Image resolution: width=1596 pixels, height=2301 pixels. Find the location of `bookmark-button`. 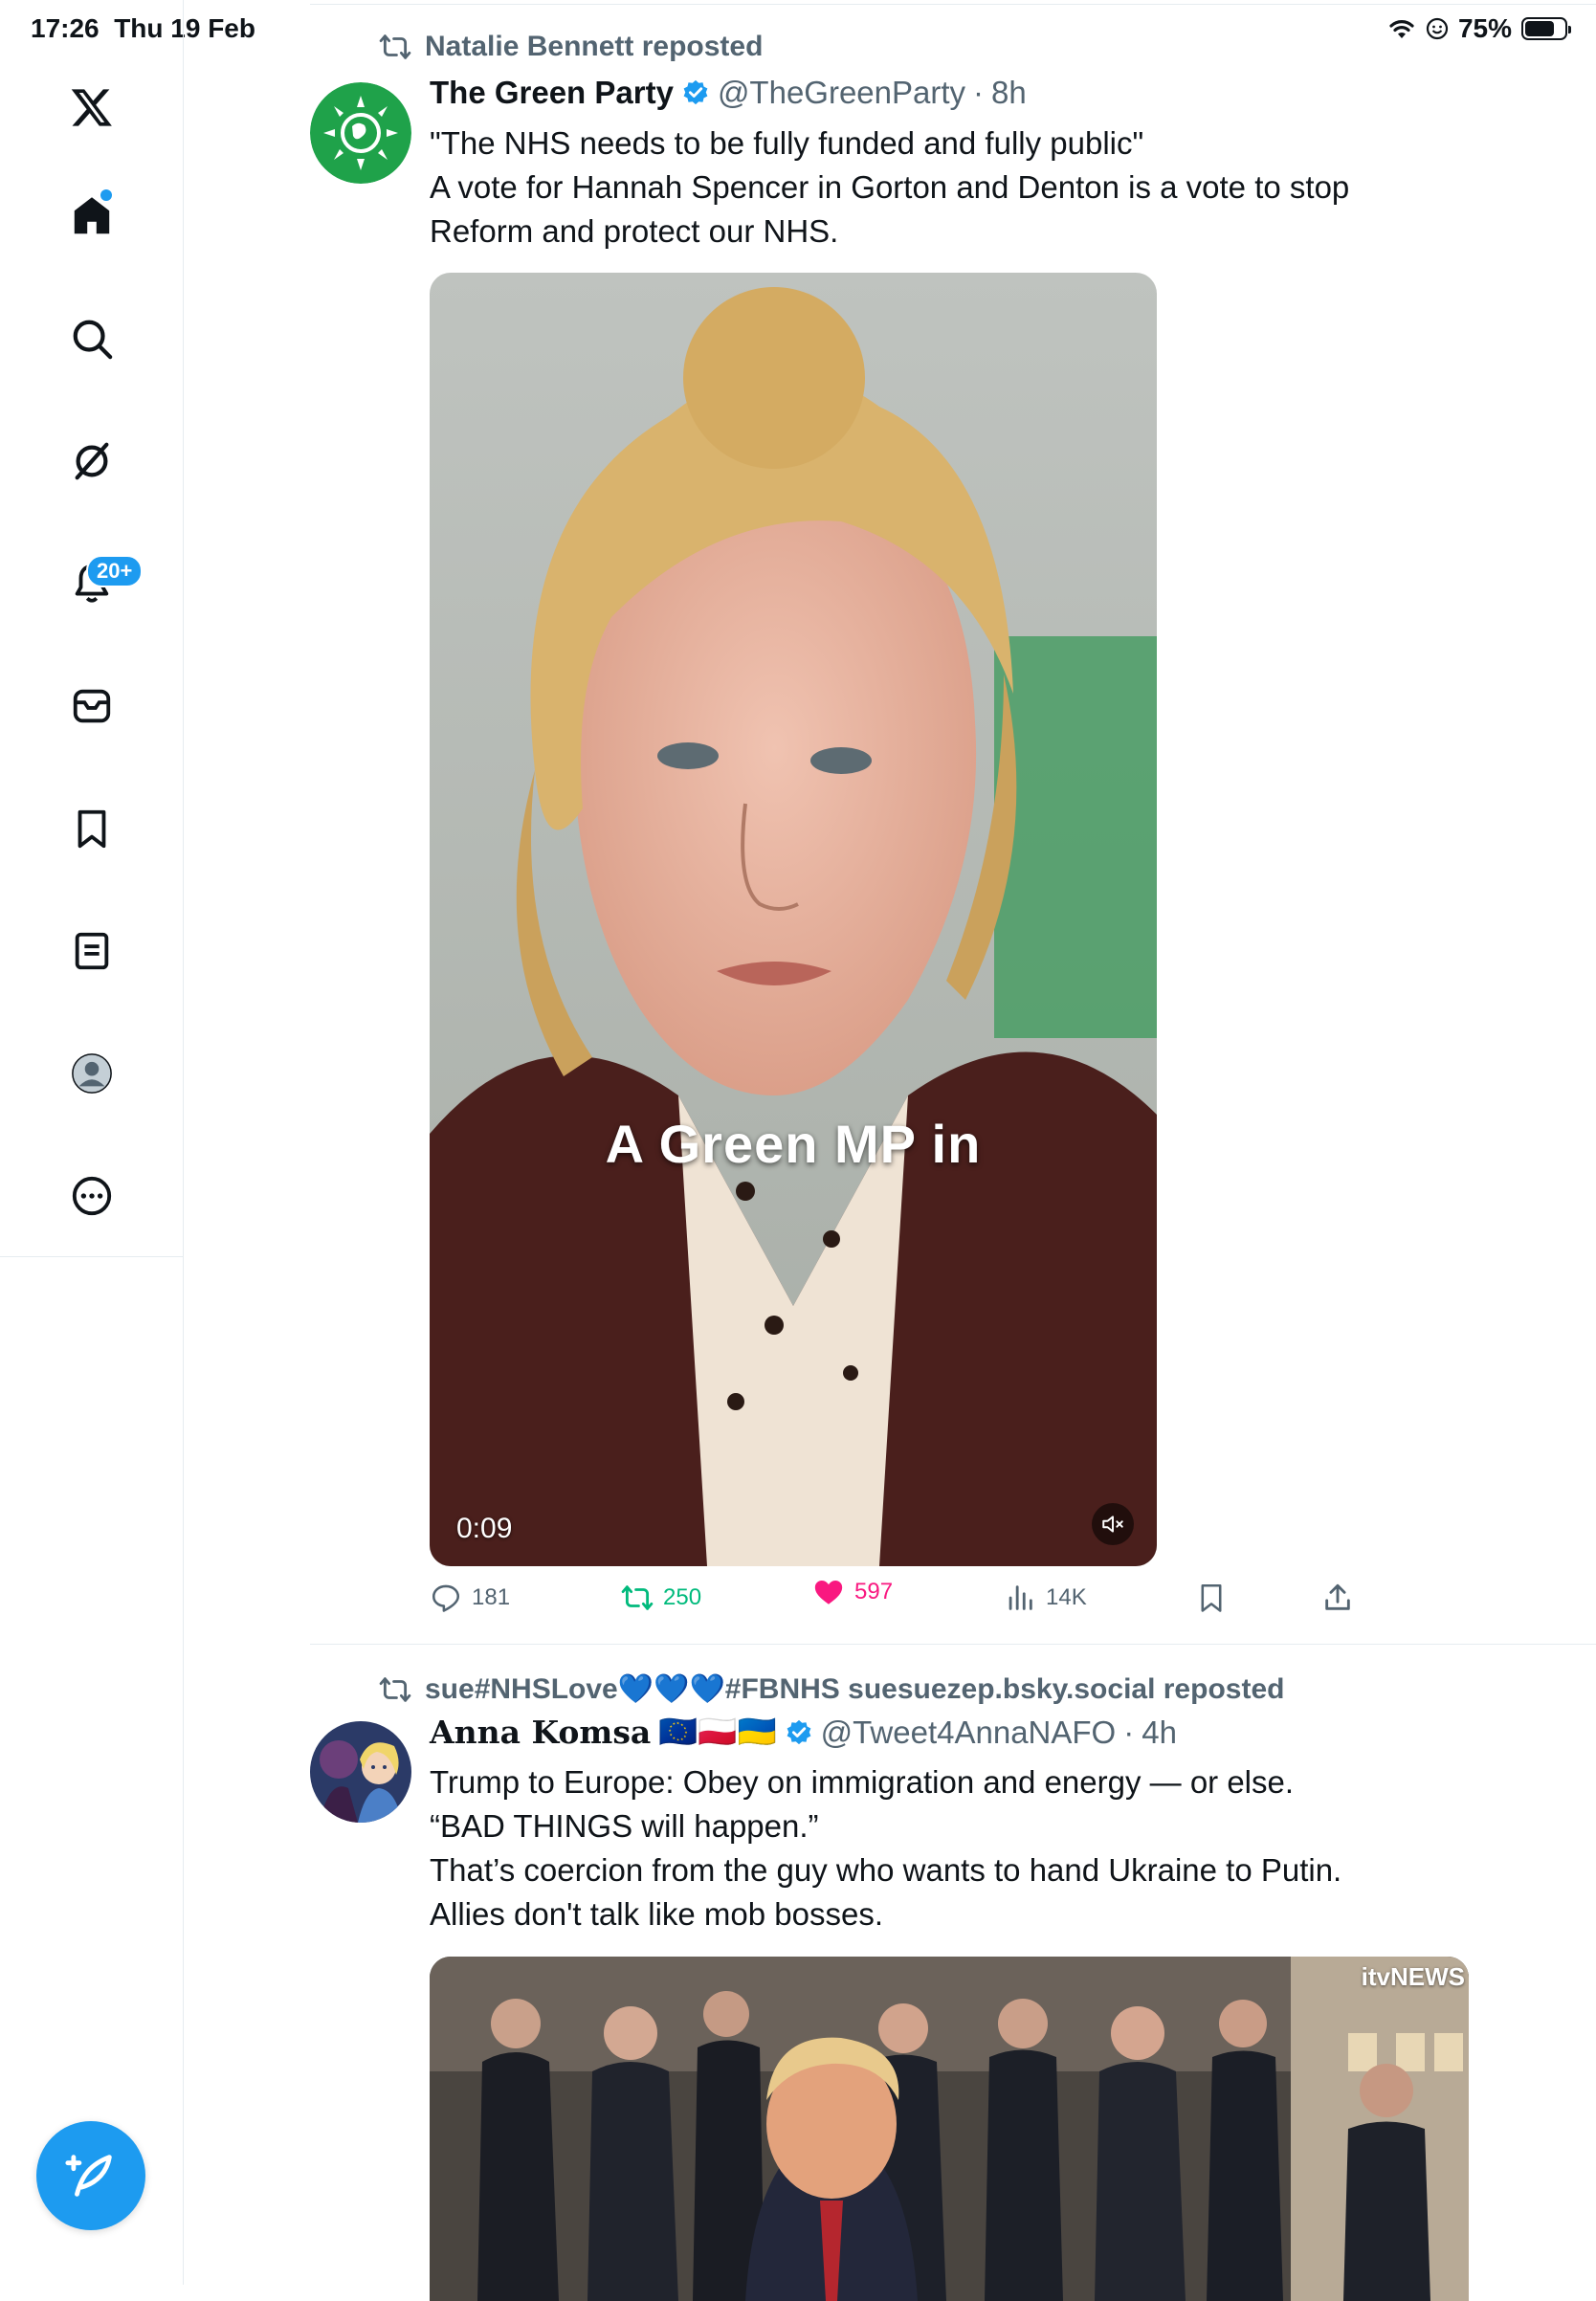

bookmark-button is located at coordinates (1211, 1598).